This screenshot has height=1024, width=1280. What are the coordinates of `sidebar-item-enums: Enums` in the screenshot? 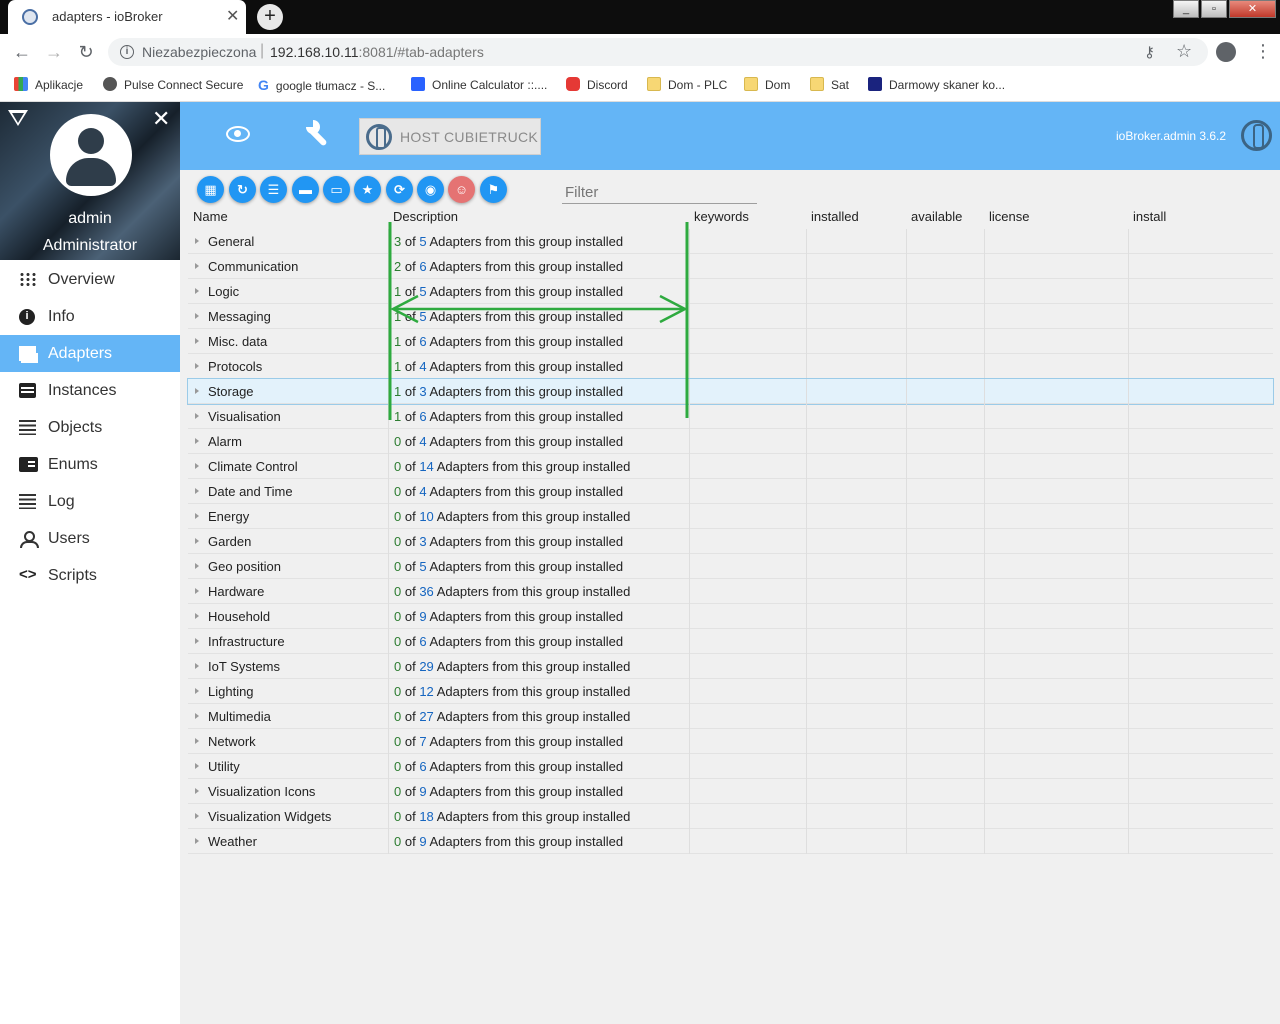 It's located at (90, 464).